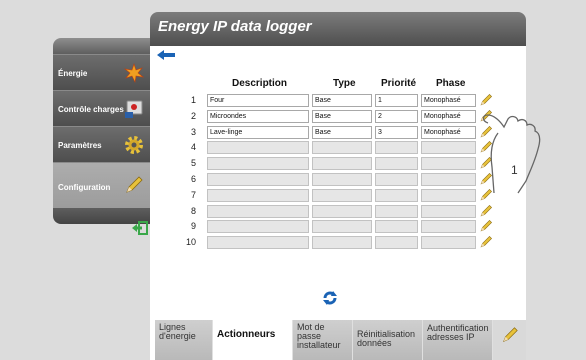 The height and width of the screenshot is (360, 586). Describe the element at coordinates (193, 194) in the screenshot. I see `row-number: 7` at that location.